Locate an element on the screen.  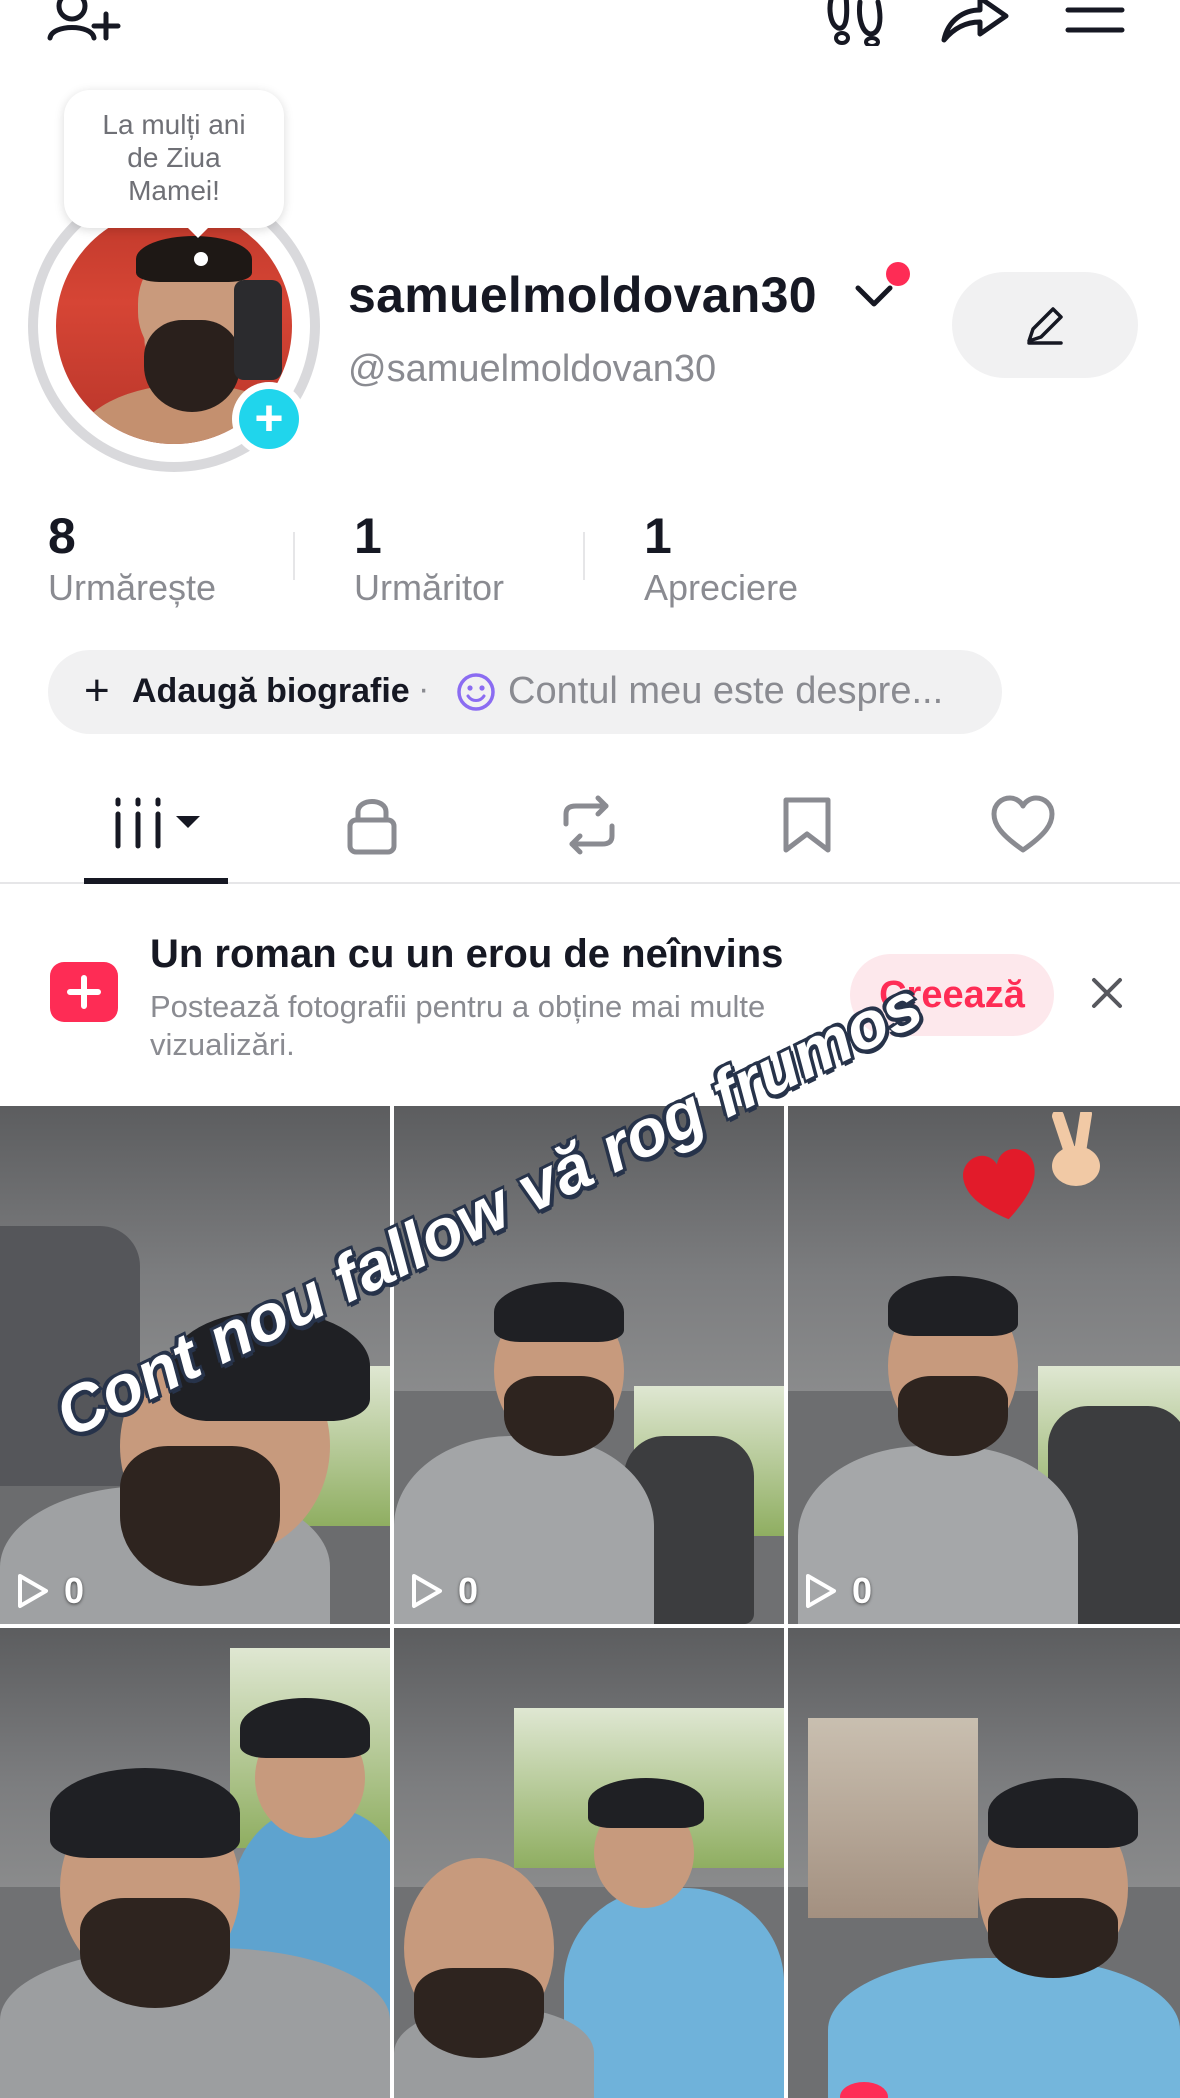
smiley-icon is located at coordinates (476, 694).